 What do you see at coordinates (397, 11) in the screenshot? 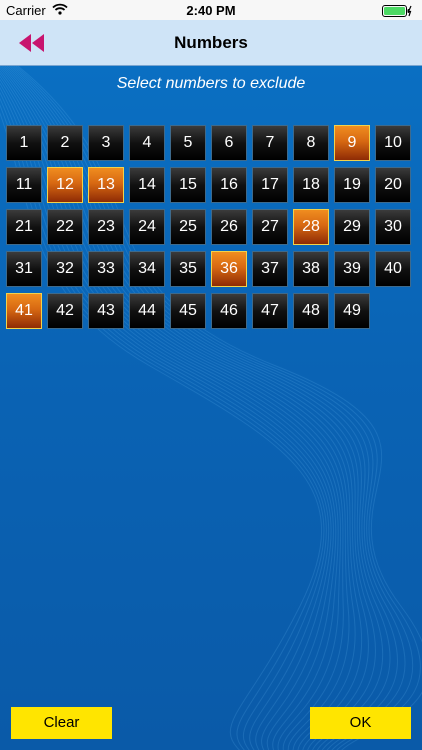
I see `battery-charging-icon` at bounding box center [397, 11].